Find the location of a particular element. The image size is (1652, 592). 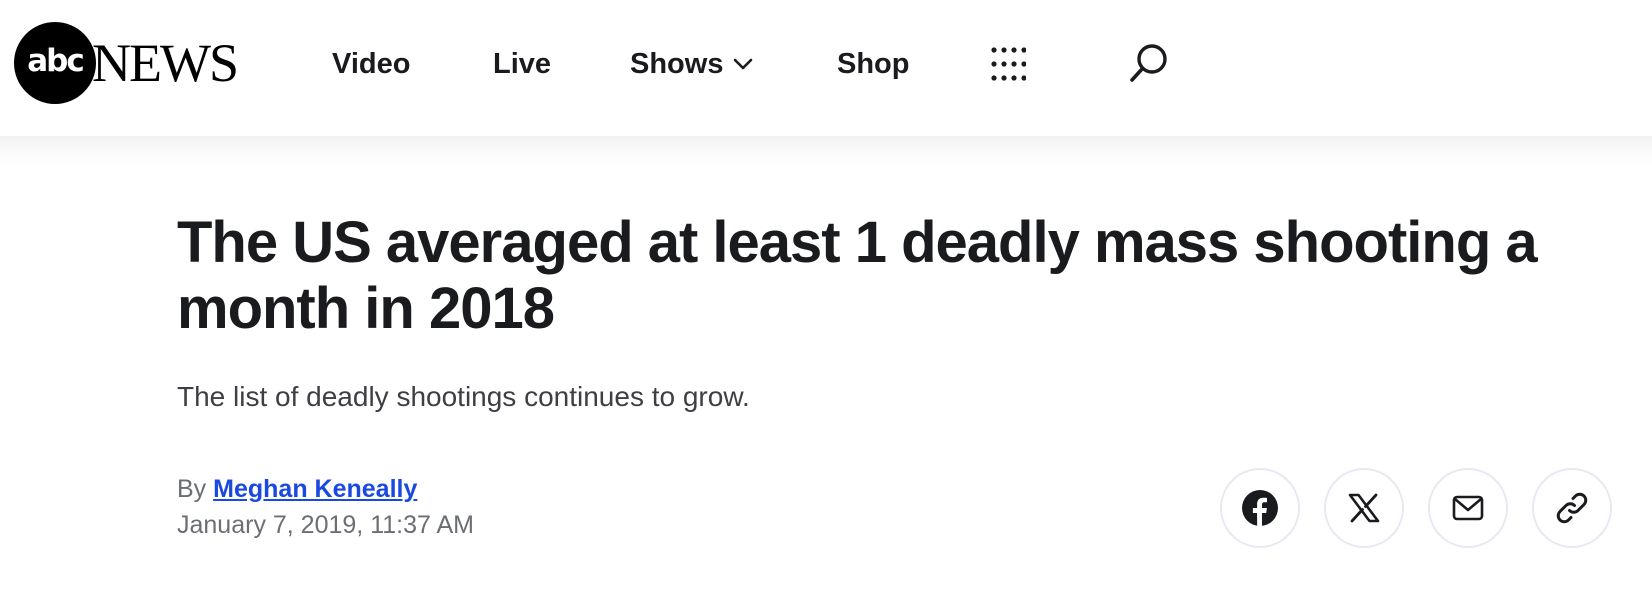

nav-video-link: Video is located at coordinates (371, 64).